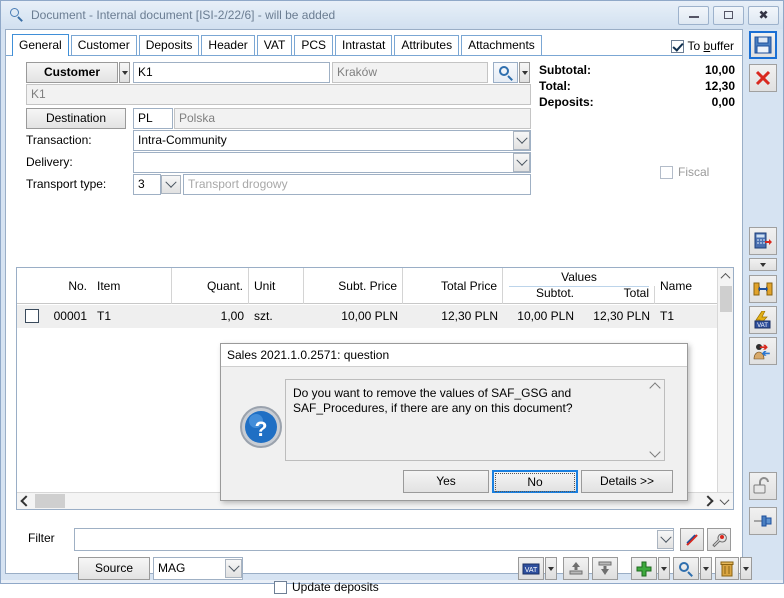  I want to click on customer-dropdown-button, so click(124, 72).